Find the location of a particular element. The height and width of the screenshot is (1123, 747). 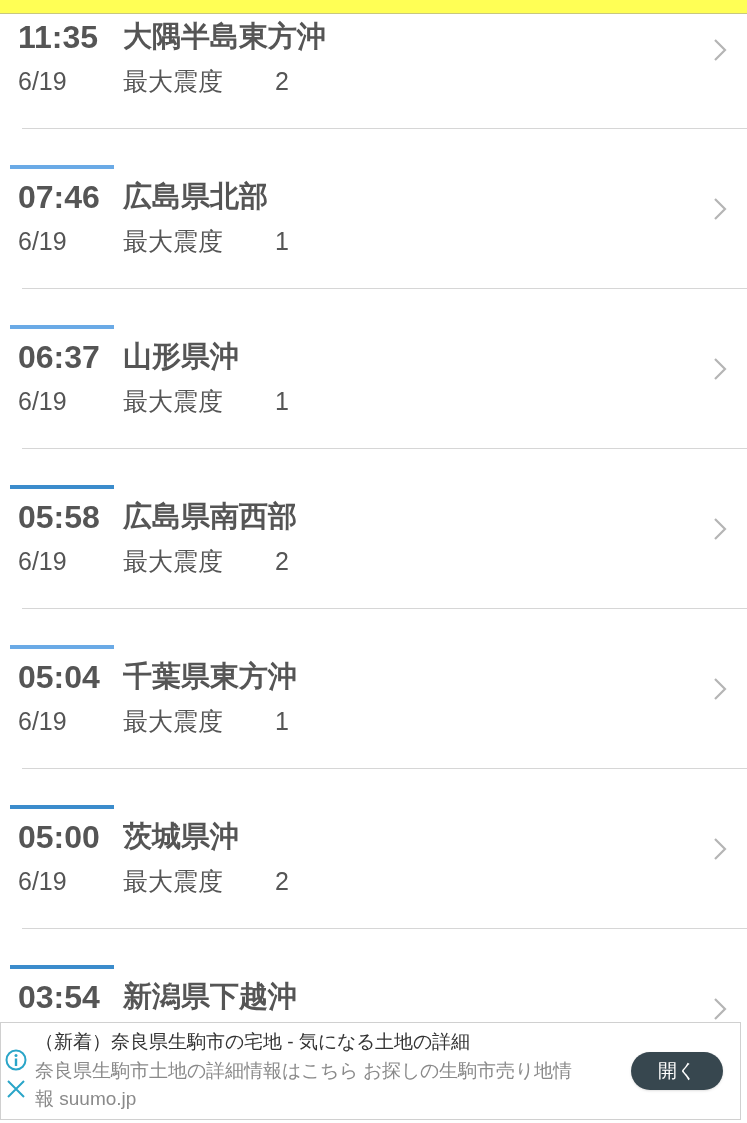

quake-time: 06:37 is located at coordinates (59, 357).